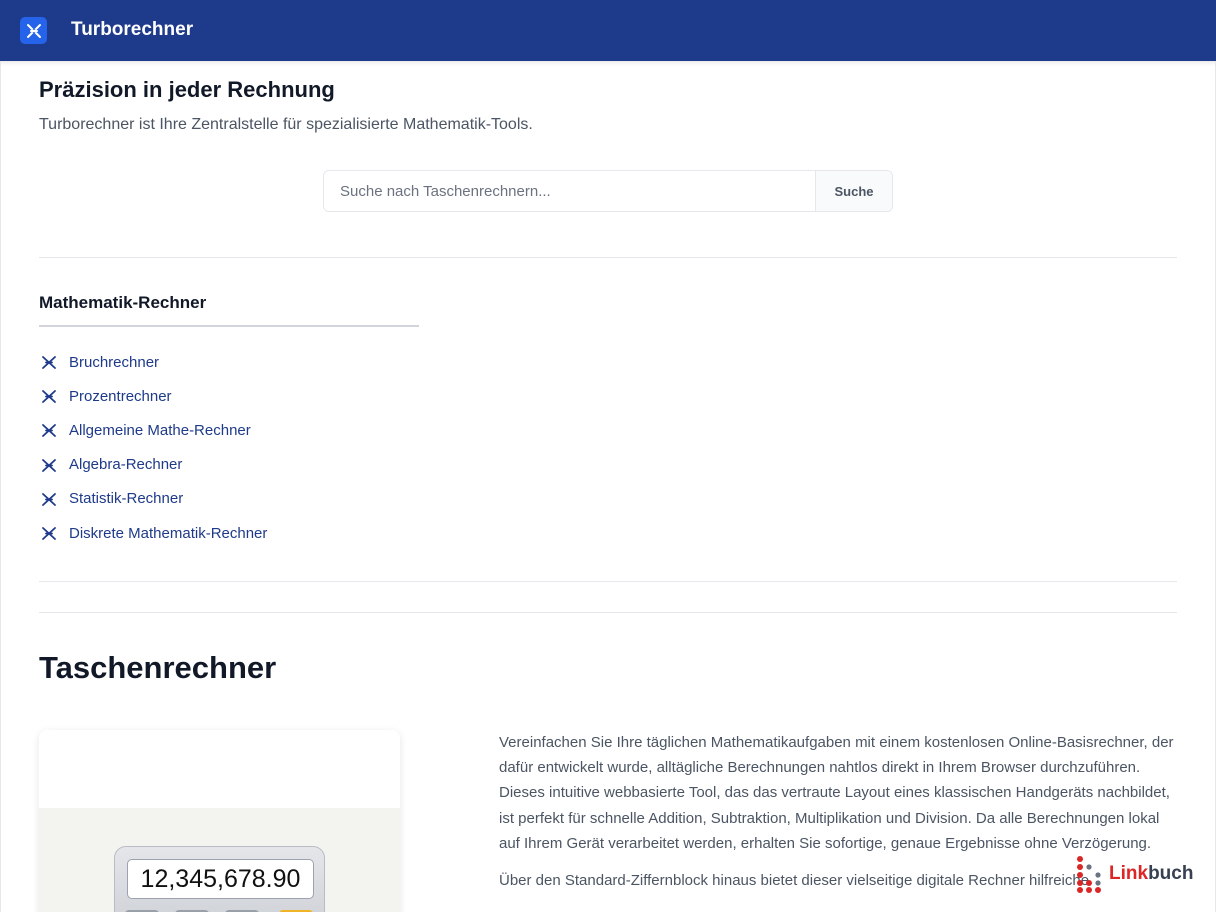 The width and height of the screenshot is (1216, 912). Describe the element at coordinates (229, 326) in the screenshot. I see `category-underline` at that location.